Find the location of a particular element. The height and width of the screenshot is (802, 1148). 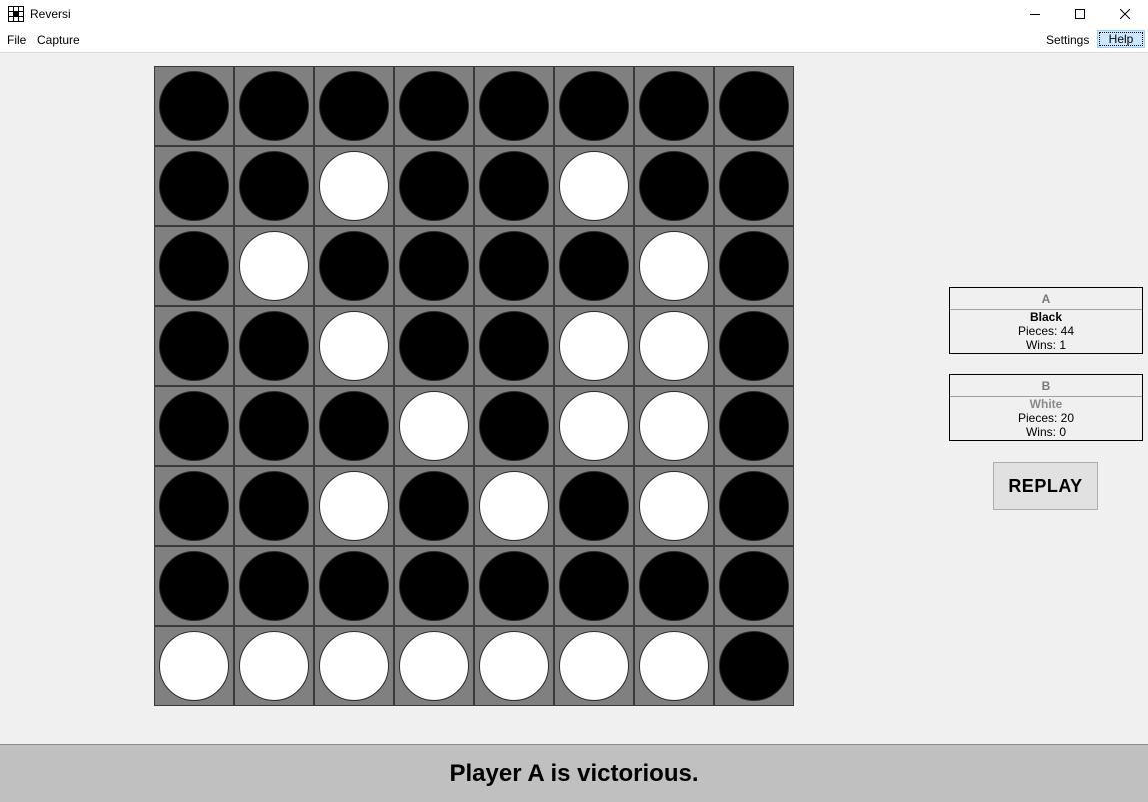

menu-settings: Settings is located at coordinates (1067, 40).